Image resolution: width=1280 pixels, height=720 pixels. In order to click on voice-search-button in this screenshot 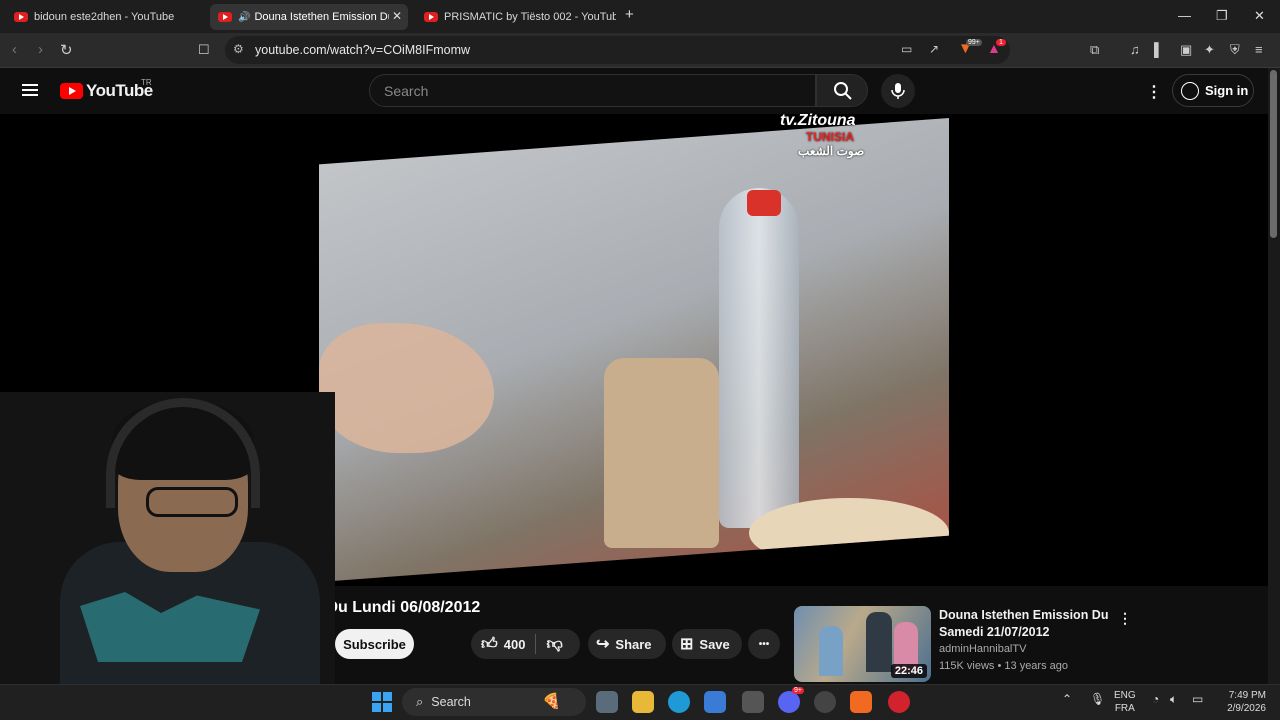, I will do `click(898, 91)`.